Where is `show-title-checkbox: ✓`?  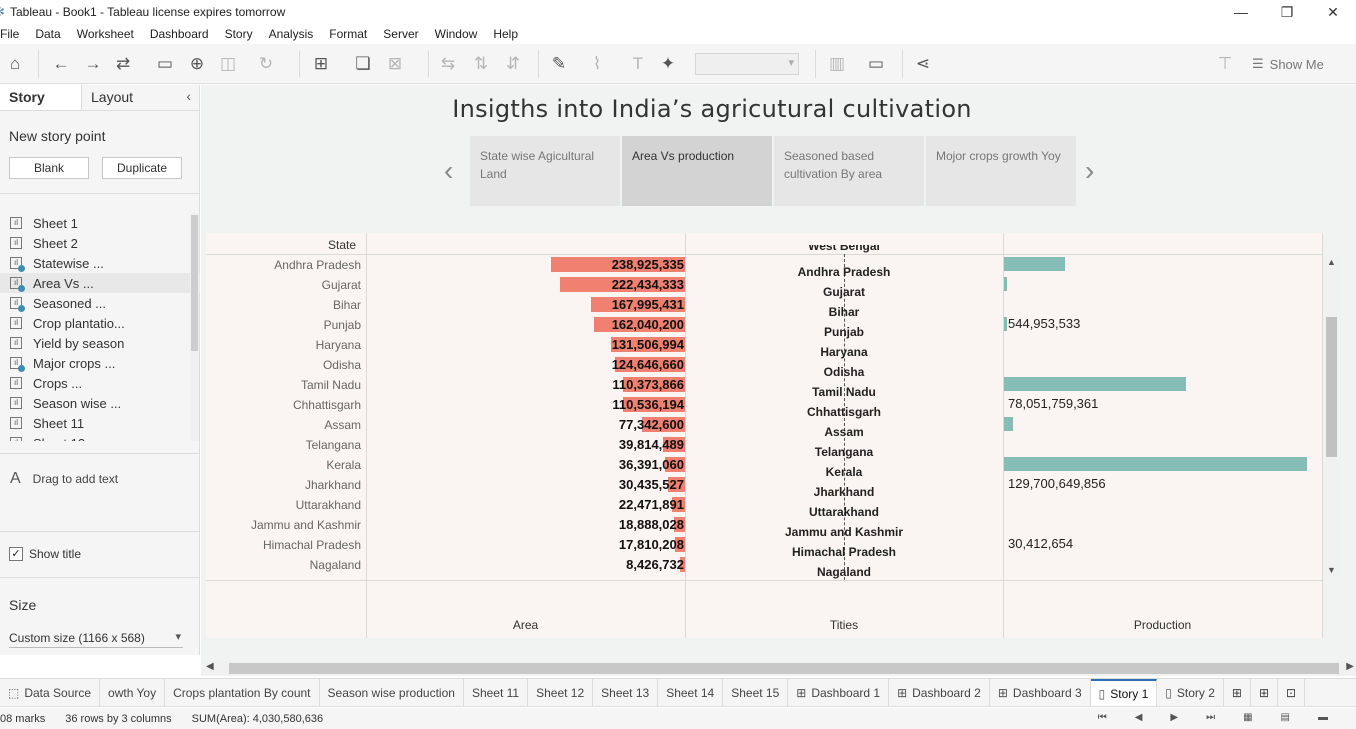 show-title-checkbox: ✓ is located at coordinates (16, 554).